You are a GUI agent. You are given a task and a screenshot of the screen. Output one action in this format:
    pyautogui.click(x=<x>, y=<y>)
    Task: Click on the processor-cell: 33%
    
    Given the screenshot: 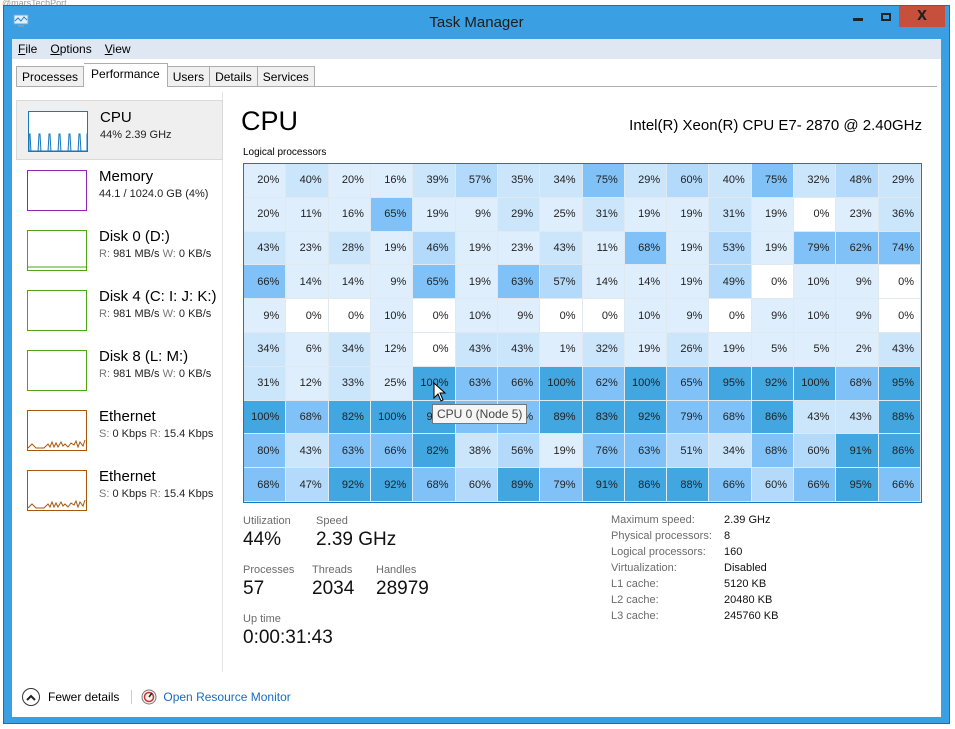 What is the action you would take?
    pyautogui.click(x=349, y=383)
    